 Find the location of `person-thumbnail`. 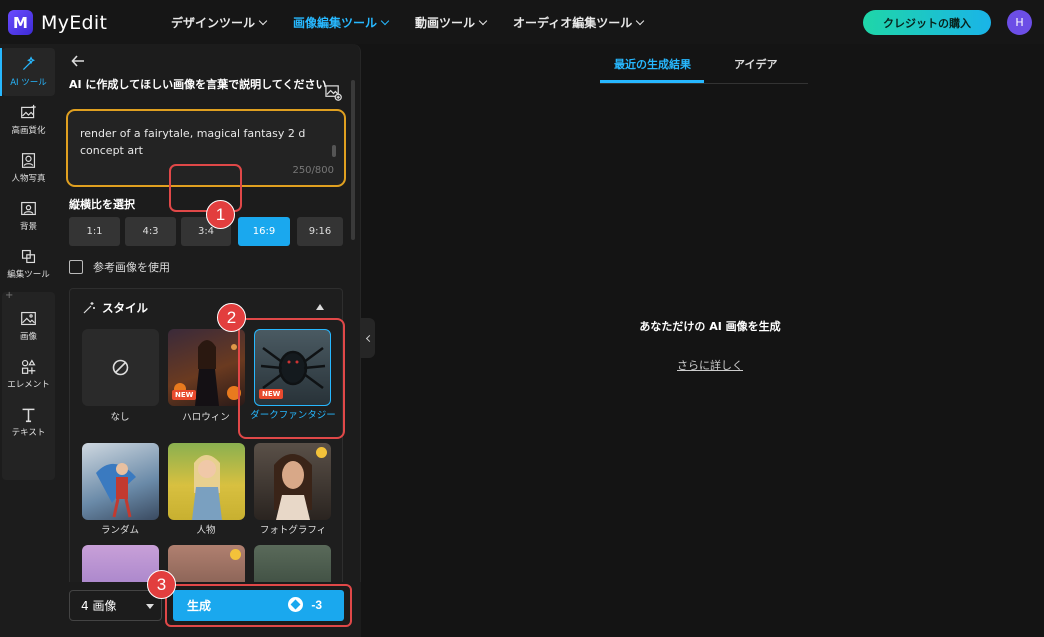

person-thumbnail is located at coordinates (207, 487).